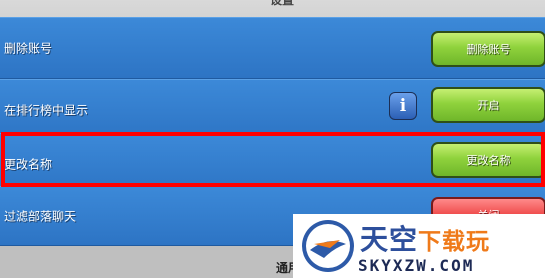 This screenshot has width=545, height=278. Describe the element at coordinates (28, 48) in the screenshot. I see `setting-label-delete-account: 删除账号` at that location.